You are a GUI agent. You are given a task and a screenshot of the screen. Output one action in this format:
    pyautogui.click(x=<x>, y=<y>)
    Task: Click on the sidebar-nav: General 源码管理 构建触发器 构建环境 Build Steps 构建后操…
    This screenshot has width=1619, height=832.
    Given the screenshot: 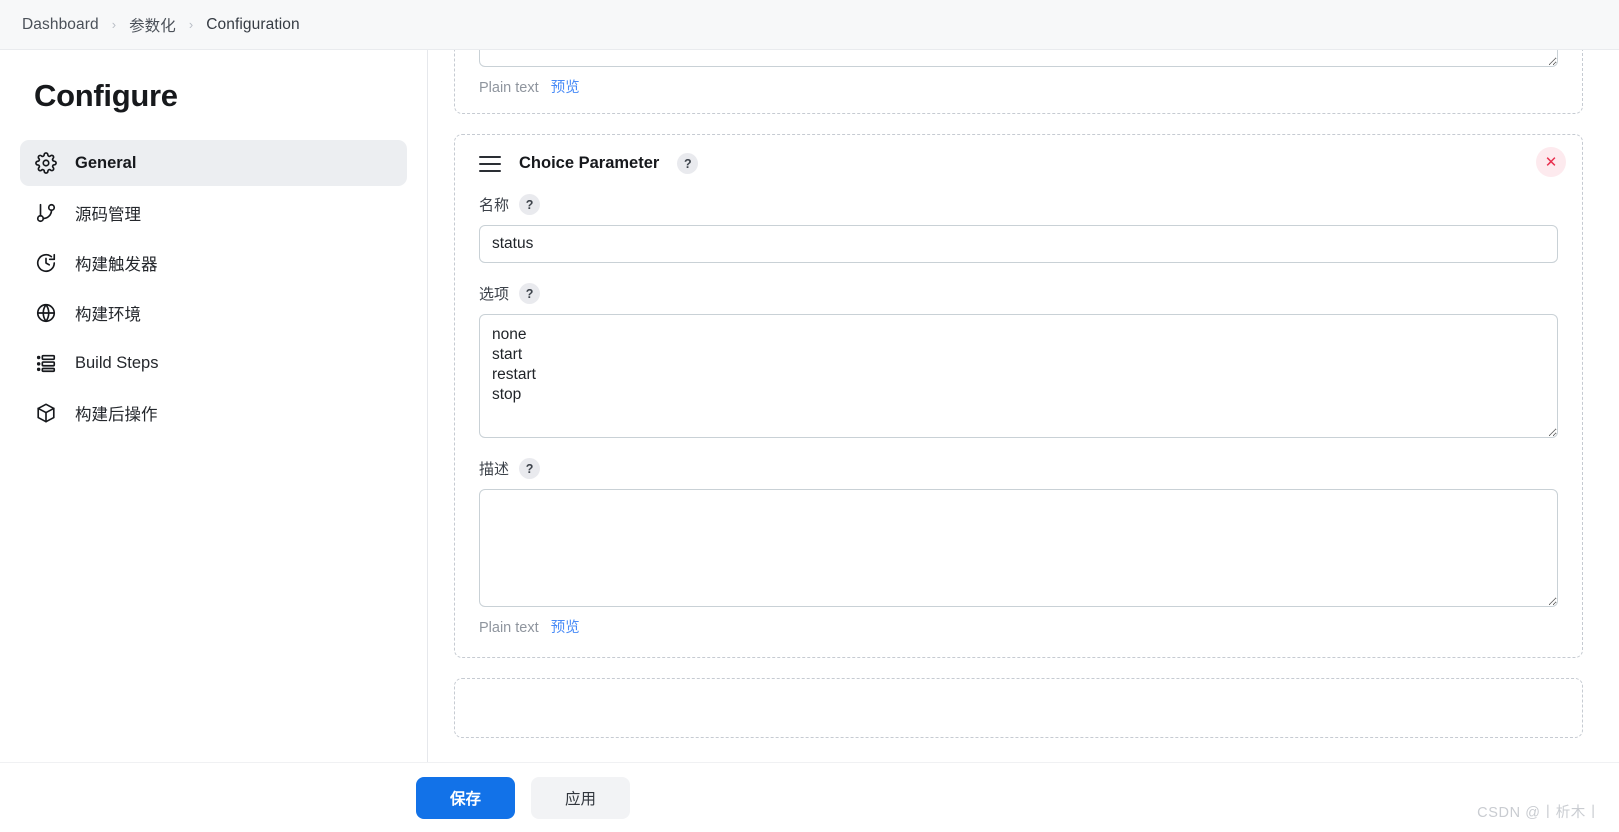 What is the action you would take?
    pyautogui.click(x=213, y=288)
    